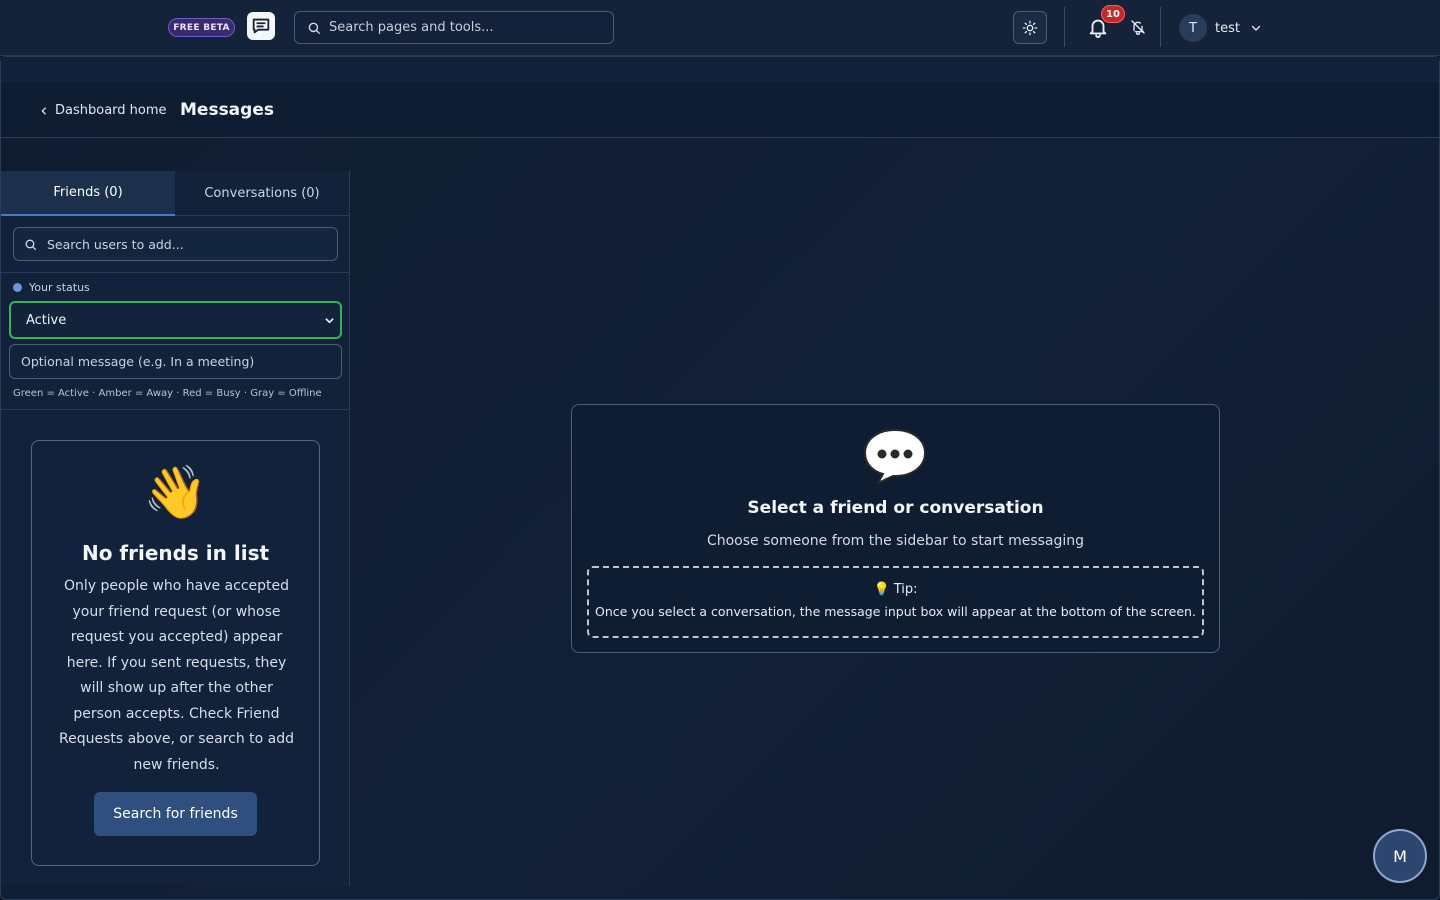  Describe the element at coordinates (175, 320) in the screenshot. I see `status-select: Active` at that location.